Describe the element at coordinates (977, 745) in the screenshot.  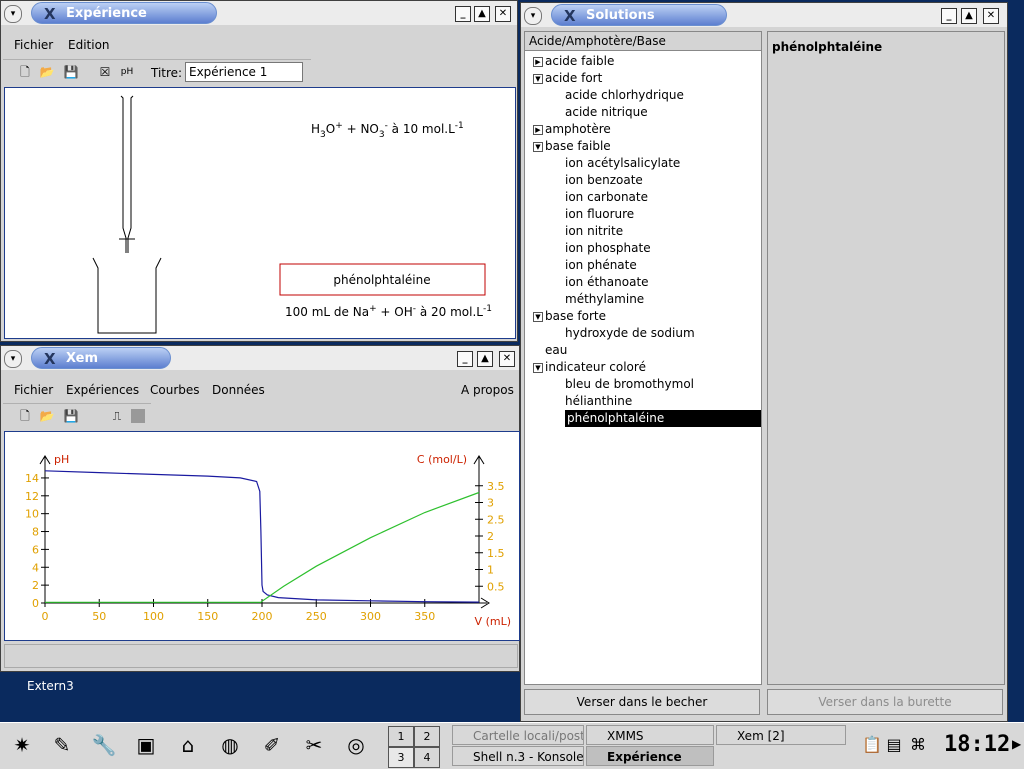
I see `clock: 18:12` at that location.